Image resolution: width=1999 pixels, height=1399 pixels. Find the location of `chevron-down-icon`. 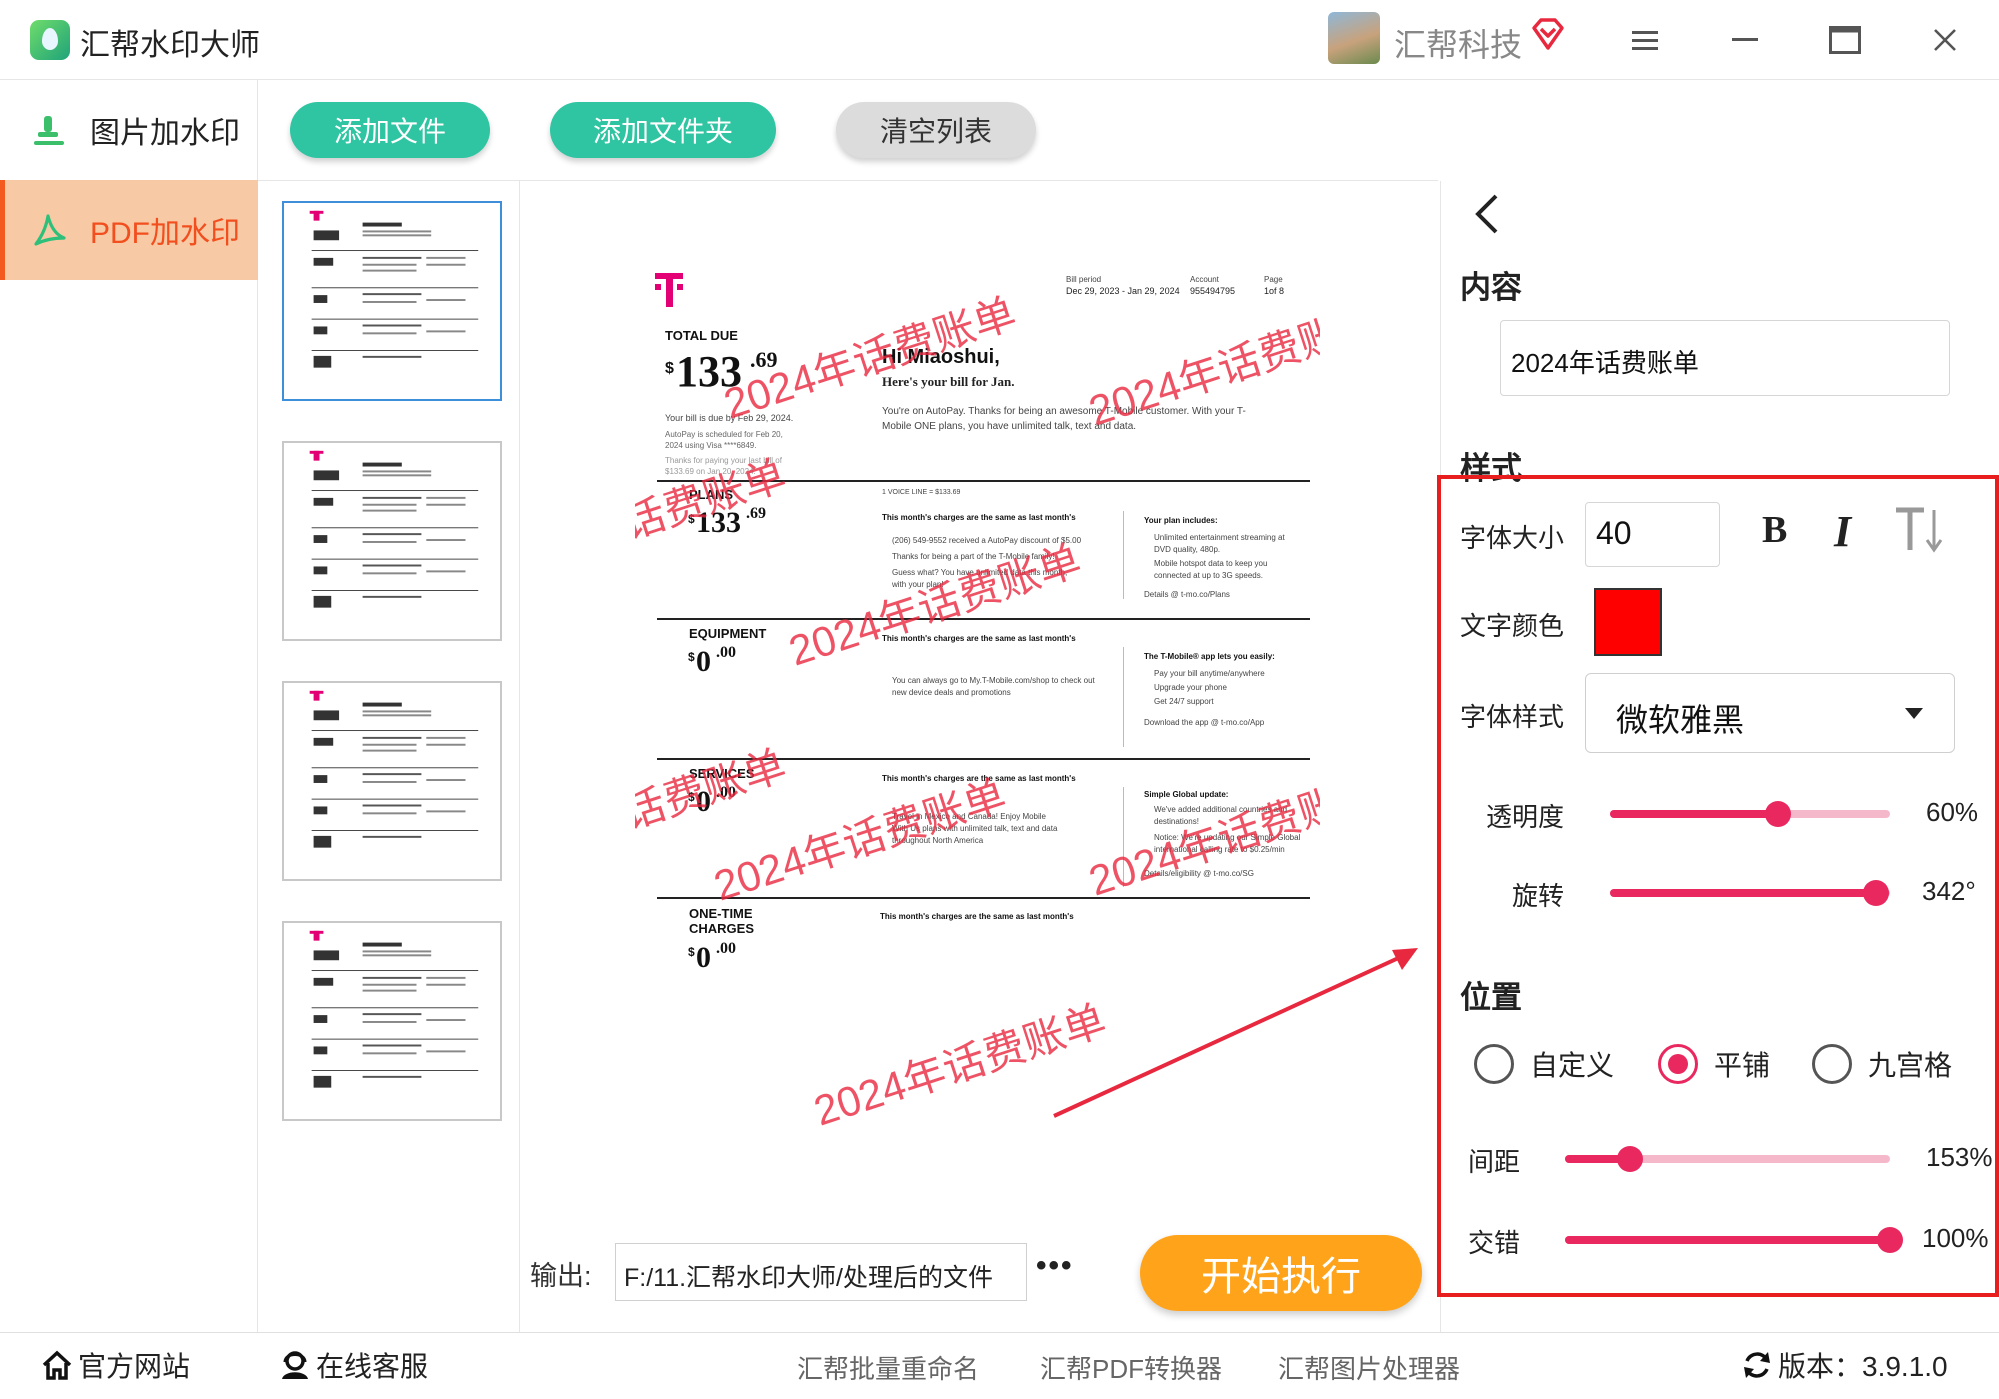

chevron-down-icon is located at coordinates (1914, 713).